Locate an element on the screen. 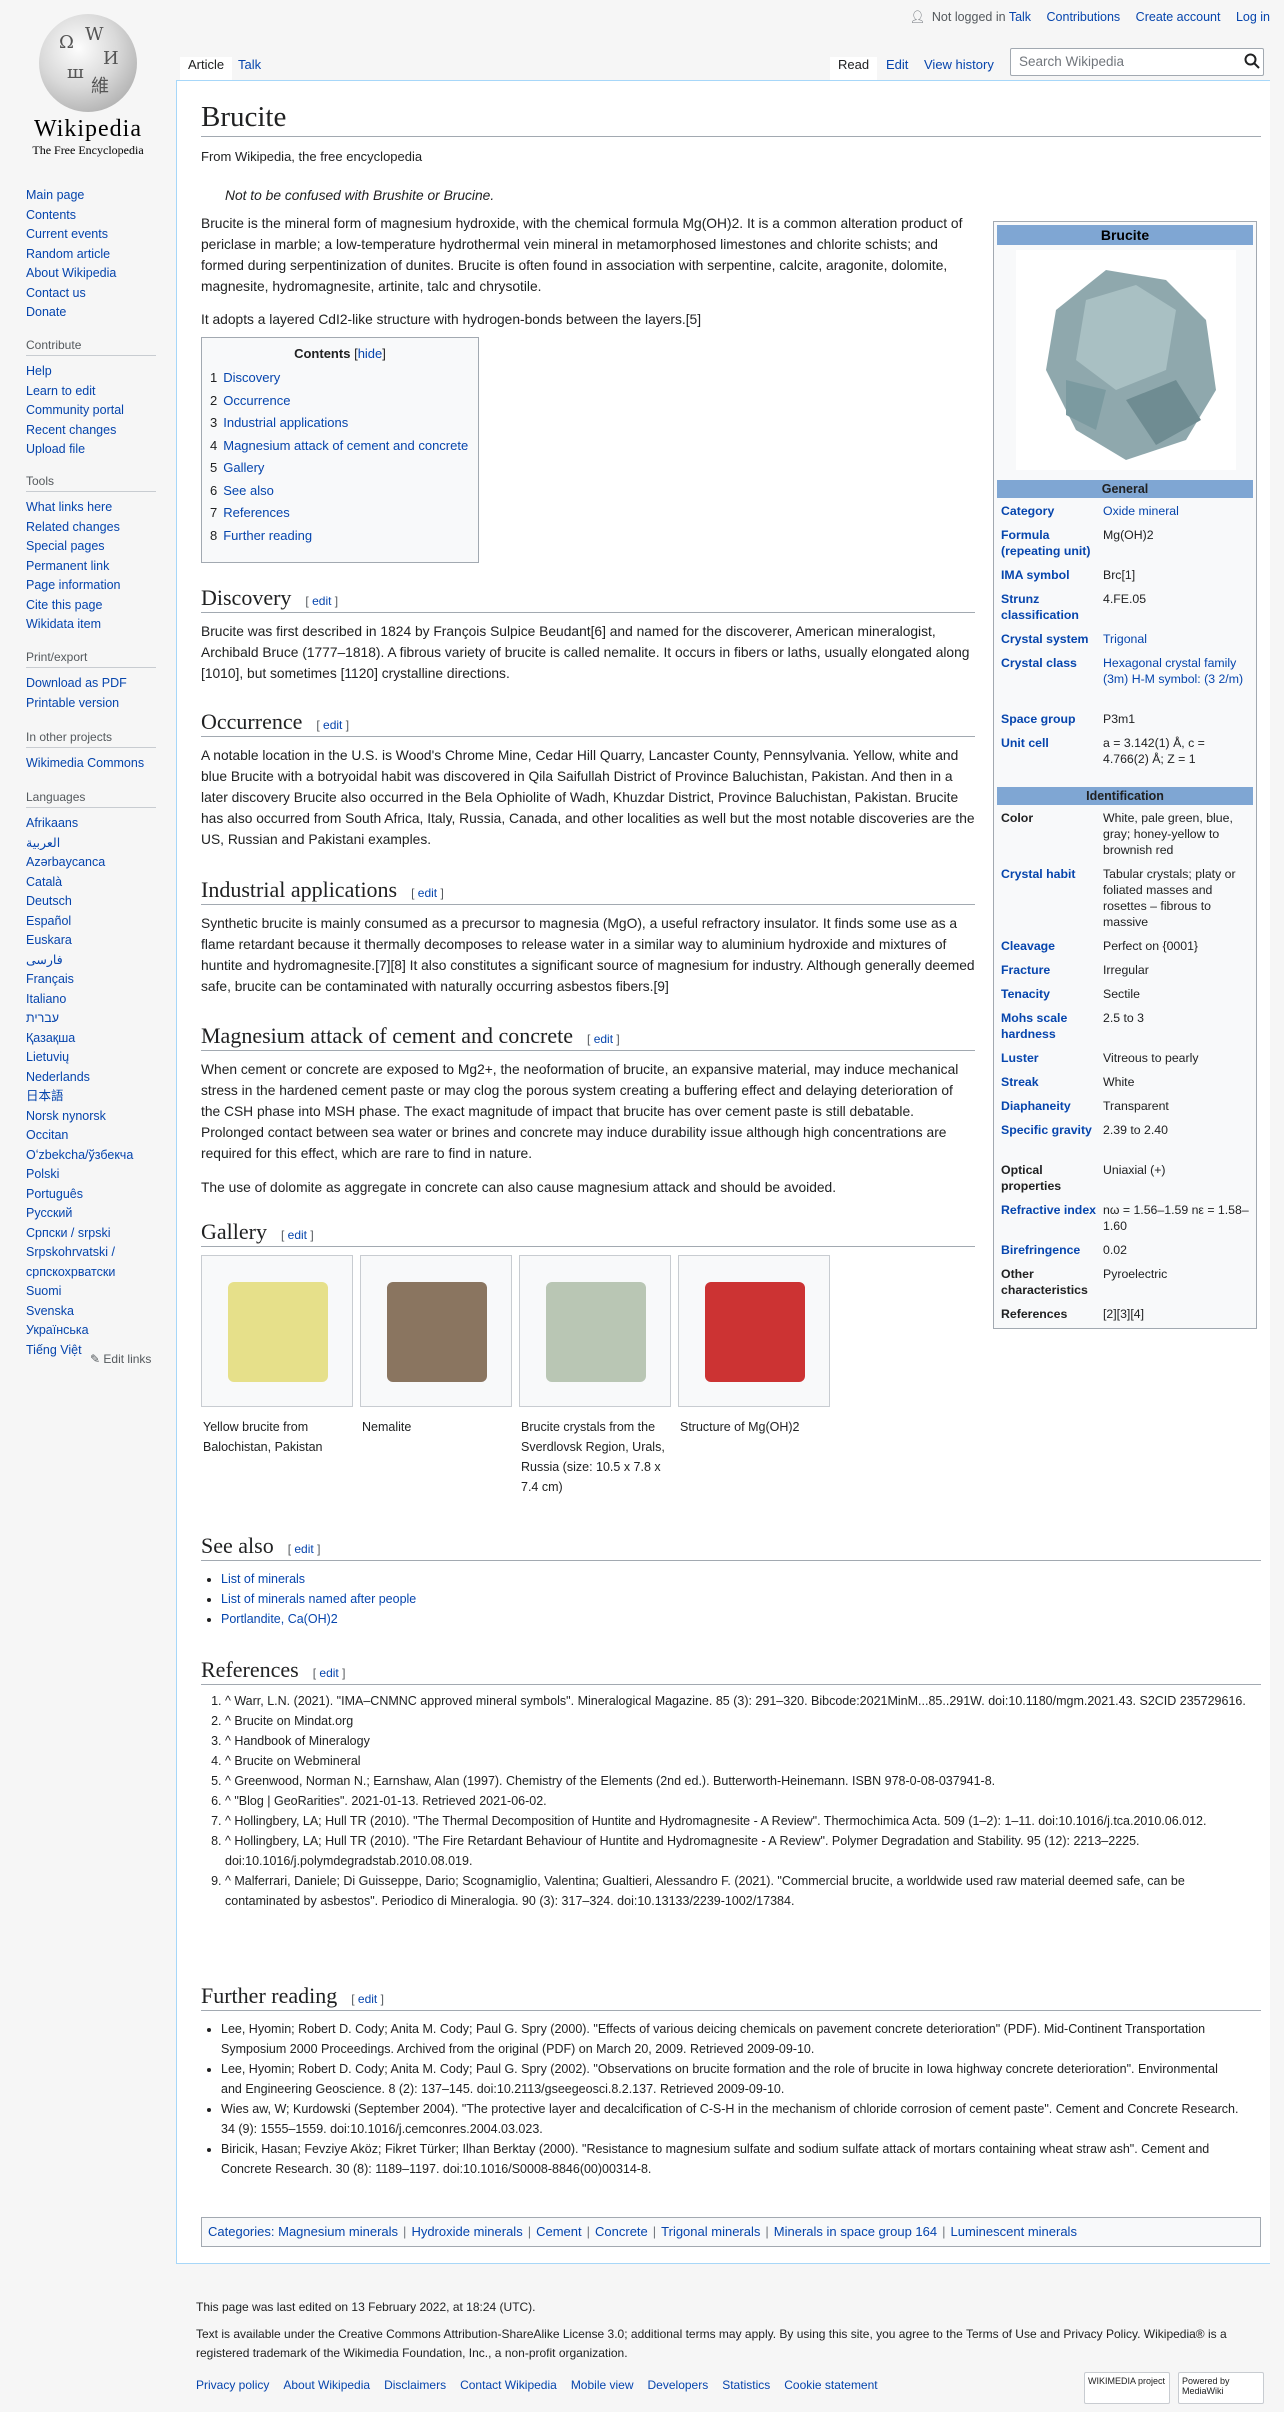 This screenshot has width=1284, height=2412. tab-edit: Edit is located at coordinates (897, 69).